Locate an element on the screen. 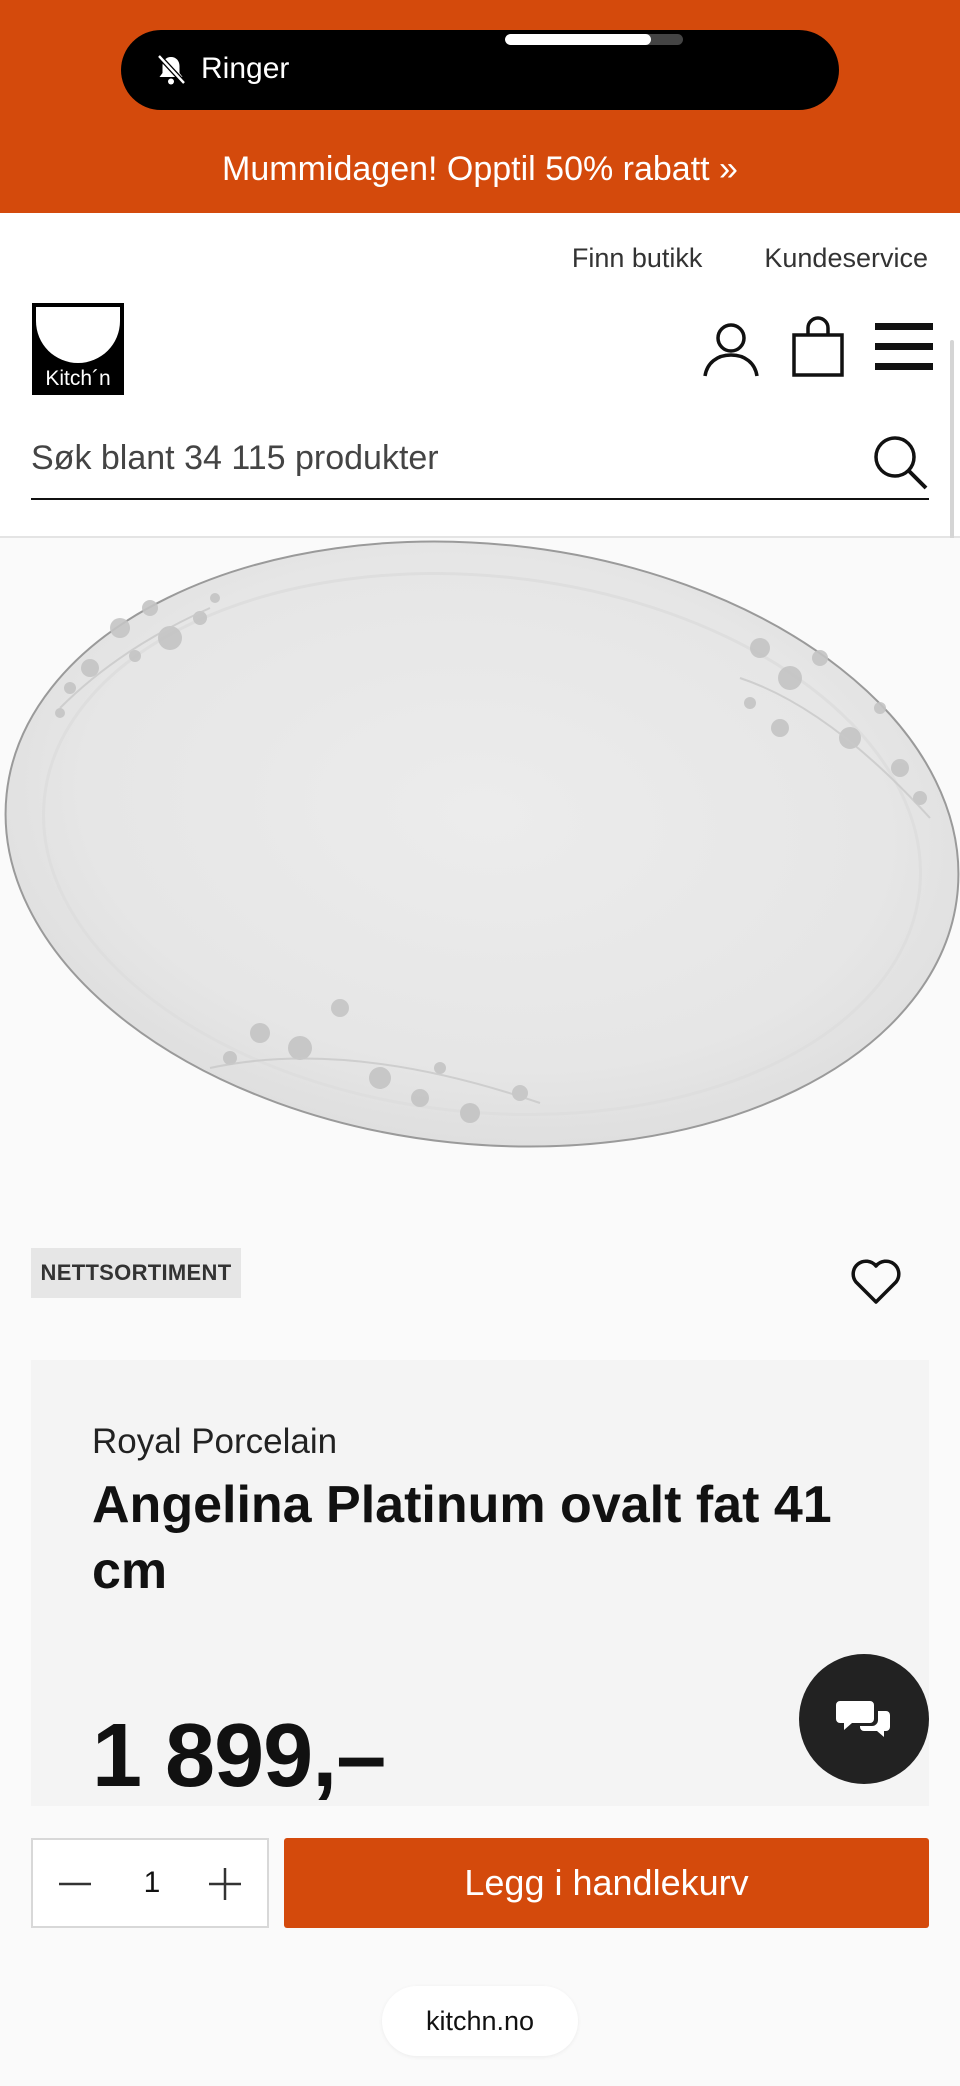  search-bar is located at coordinates (480, 461).